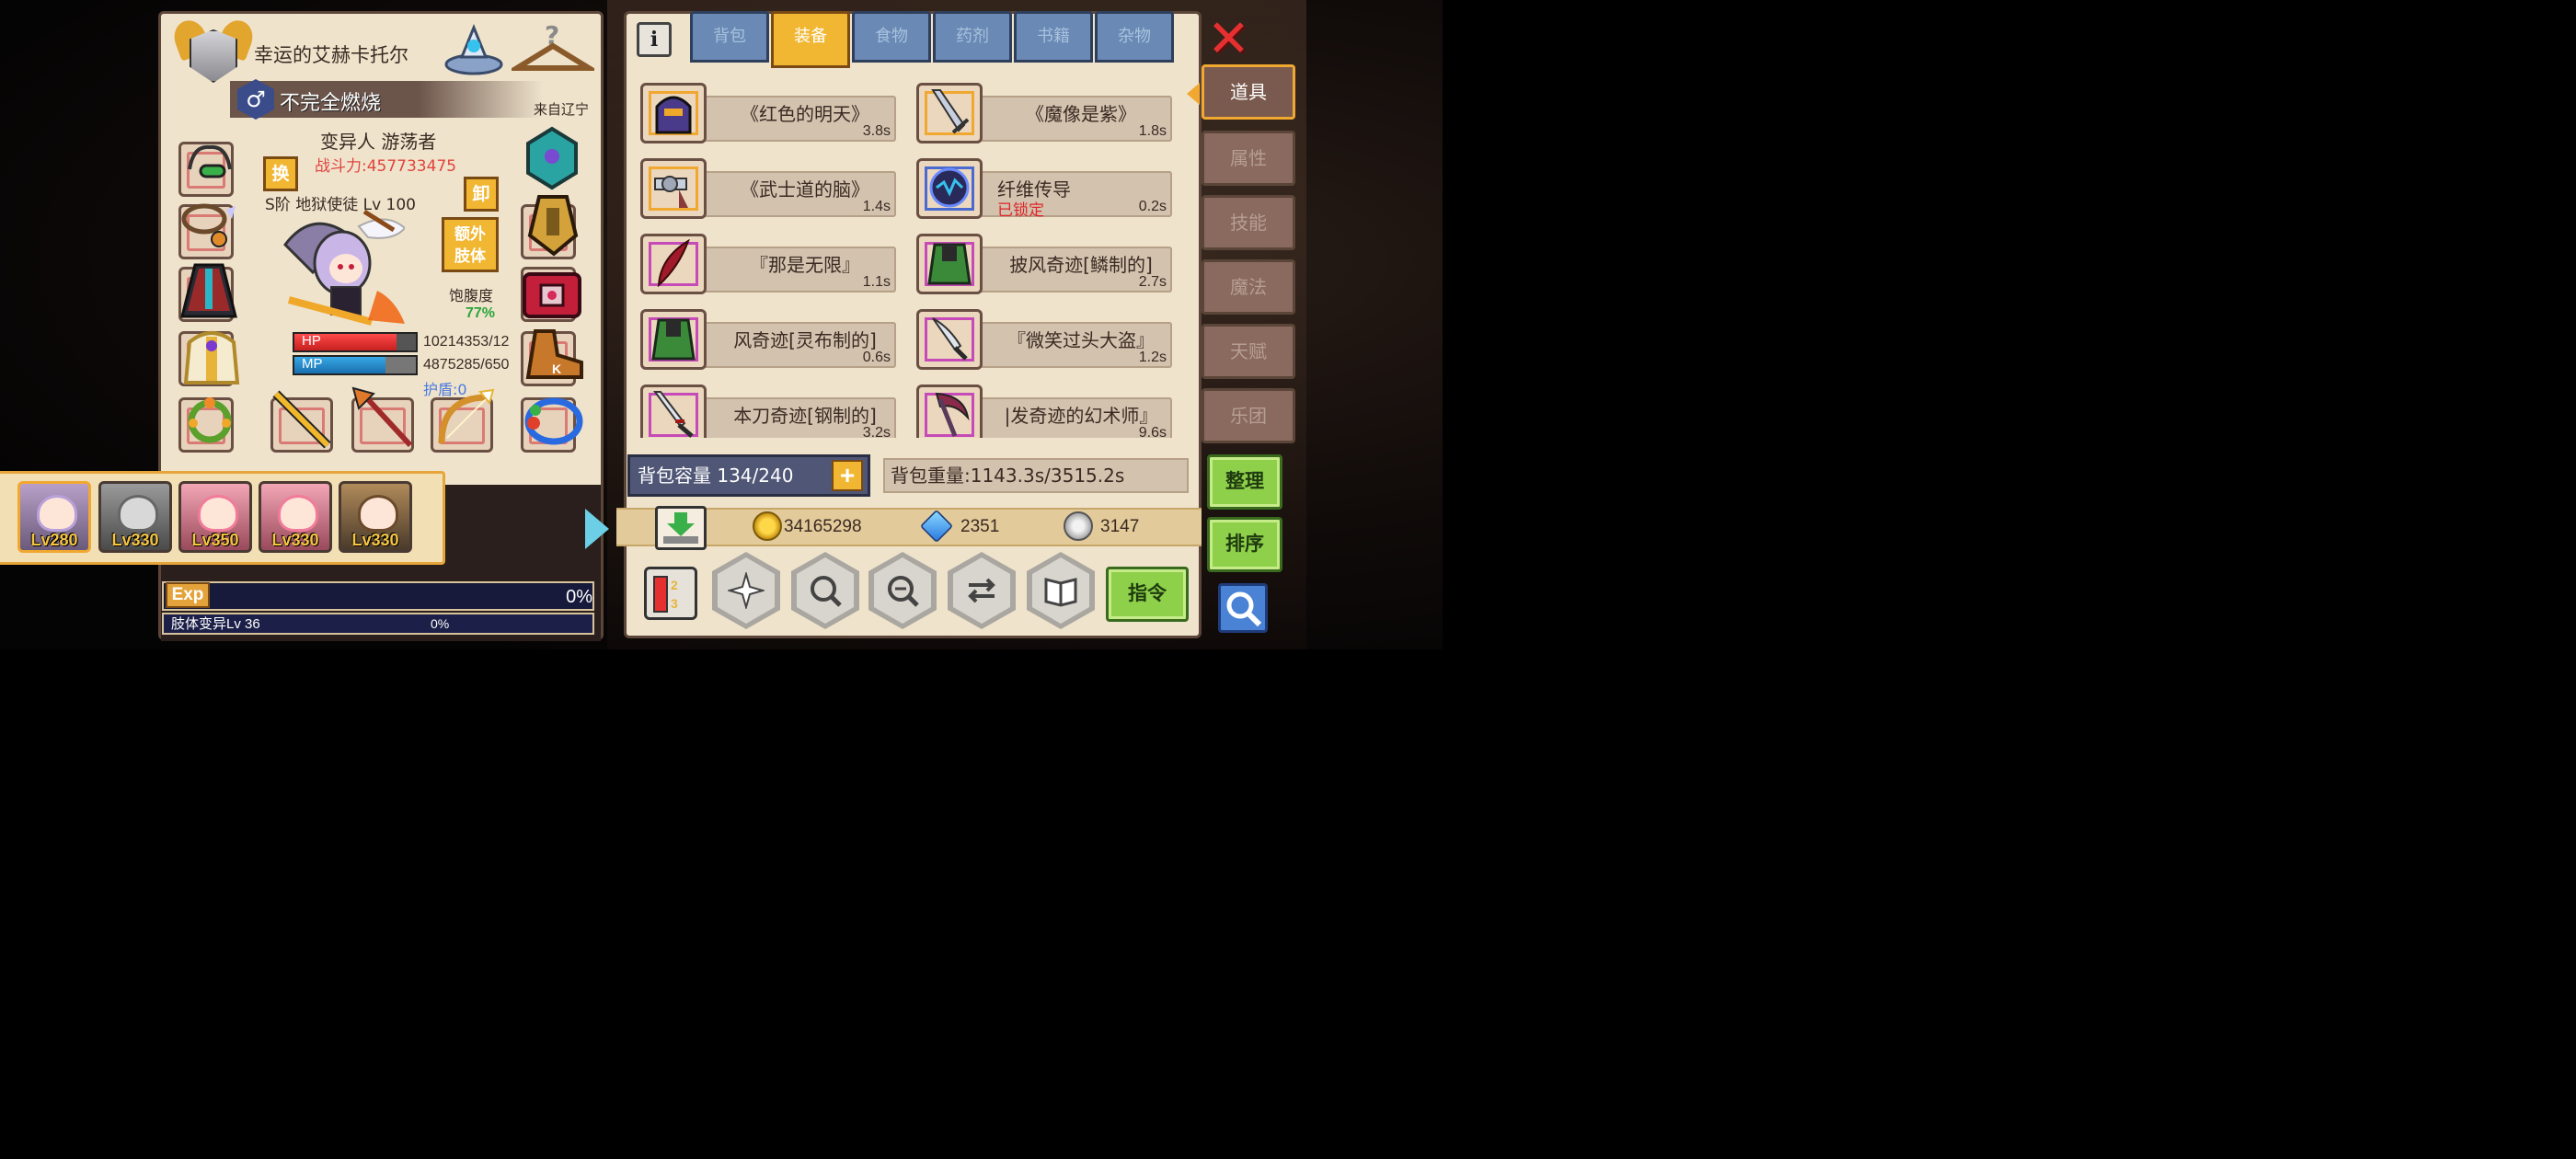 The width and height of the screenshot is (2576, 1159). What do you see at coordinates (597, 529) in the screenshot?
I see `roster-next-arrow-icon` at bounding box center [597, 529].